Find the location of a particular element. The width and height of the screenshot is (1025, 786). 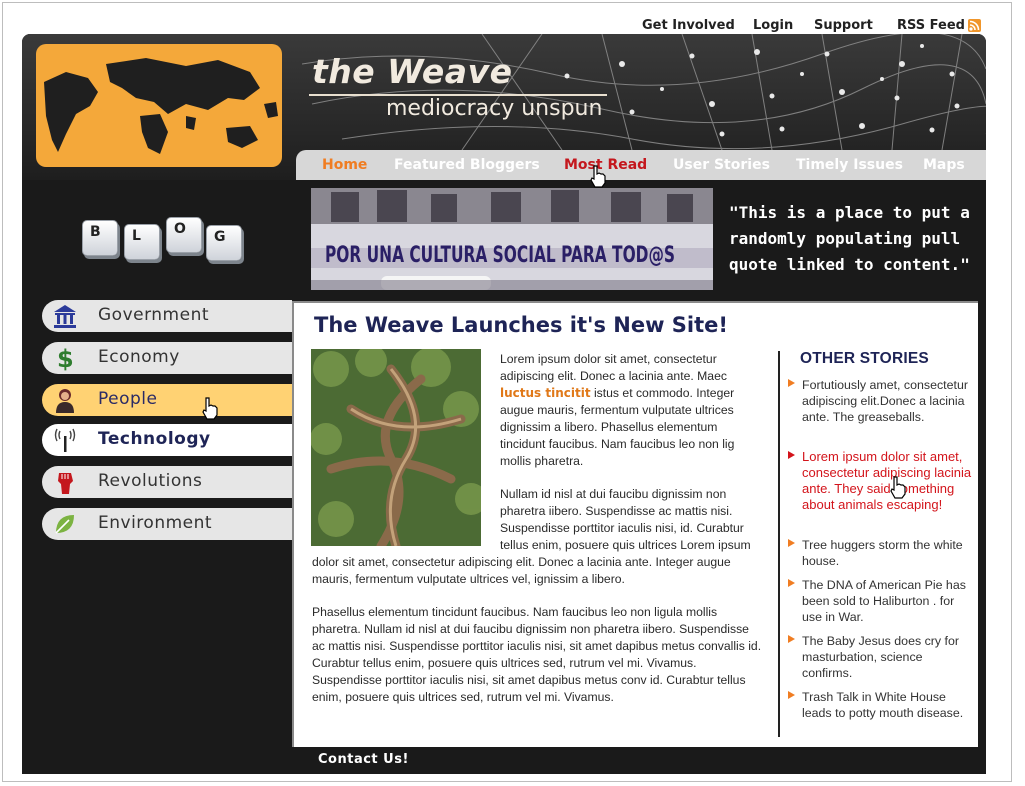

sidebar-item-people: People is located at coordinates (167, 400).